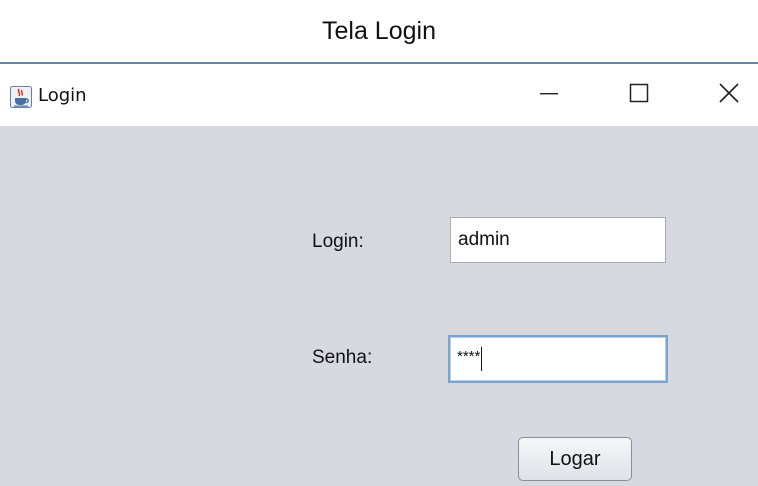 The width and height of the screenshot is (758, 486). What do you see at coordinates (379, 31) in the screenshot?
I see `page-caption: Tela Login` at bounding box center [379, 31].